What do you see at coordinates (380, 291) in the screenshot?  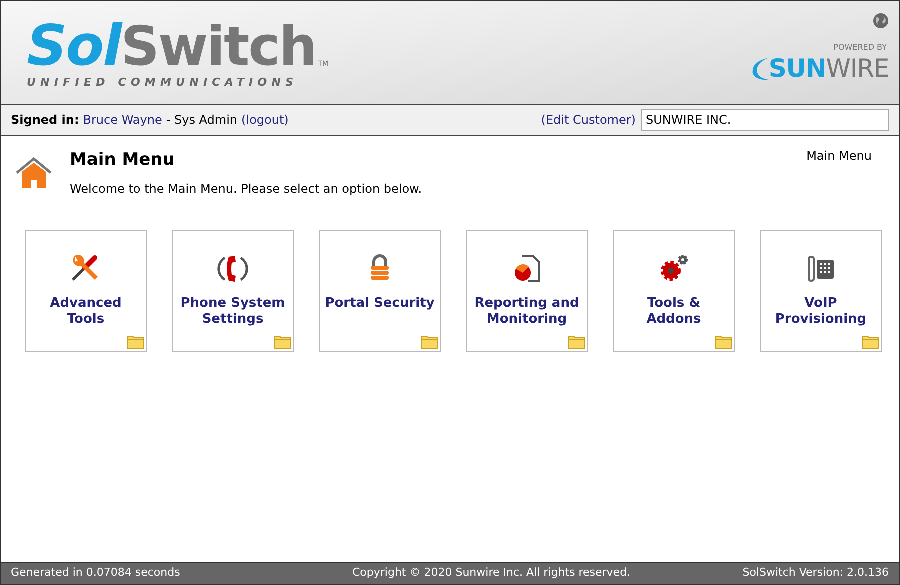 I see `menu-tile: Portal Security` at bounding box center [380, 291].